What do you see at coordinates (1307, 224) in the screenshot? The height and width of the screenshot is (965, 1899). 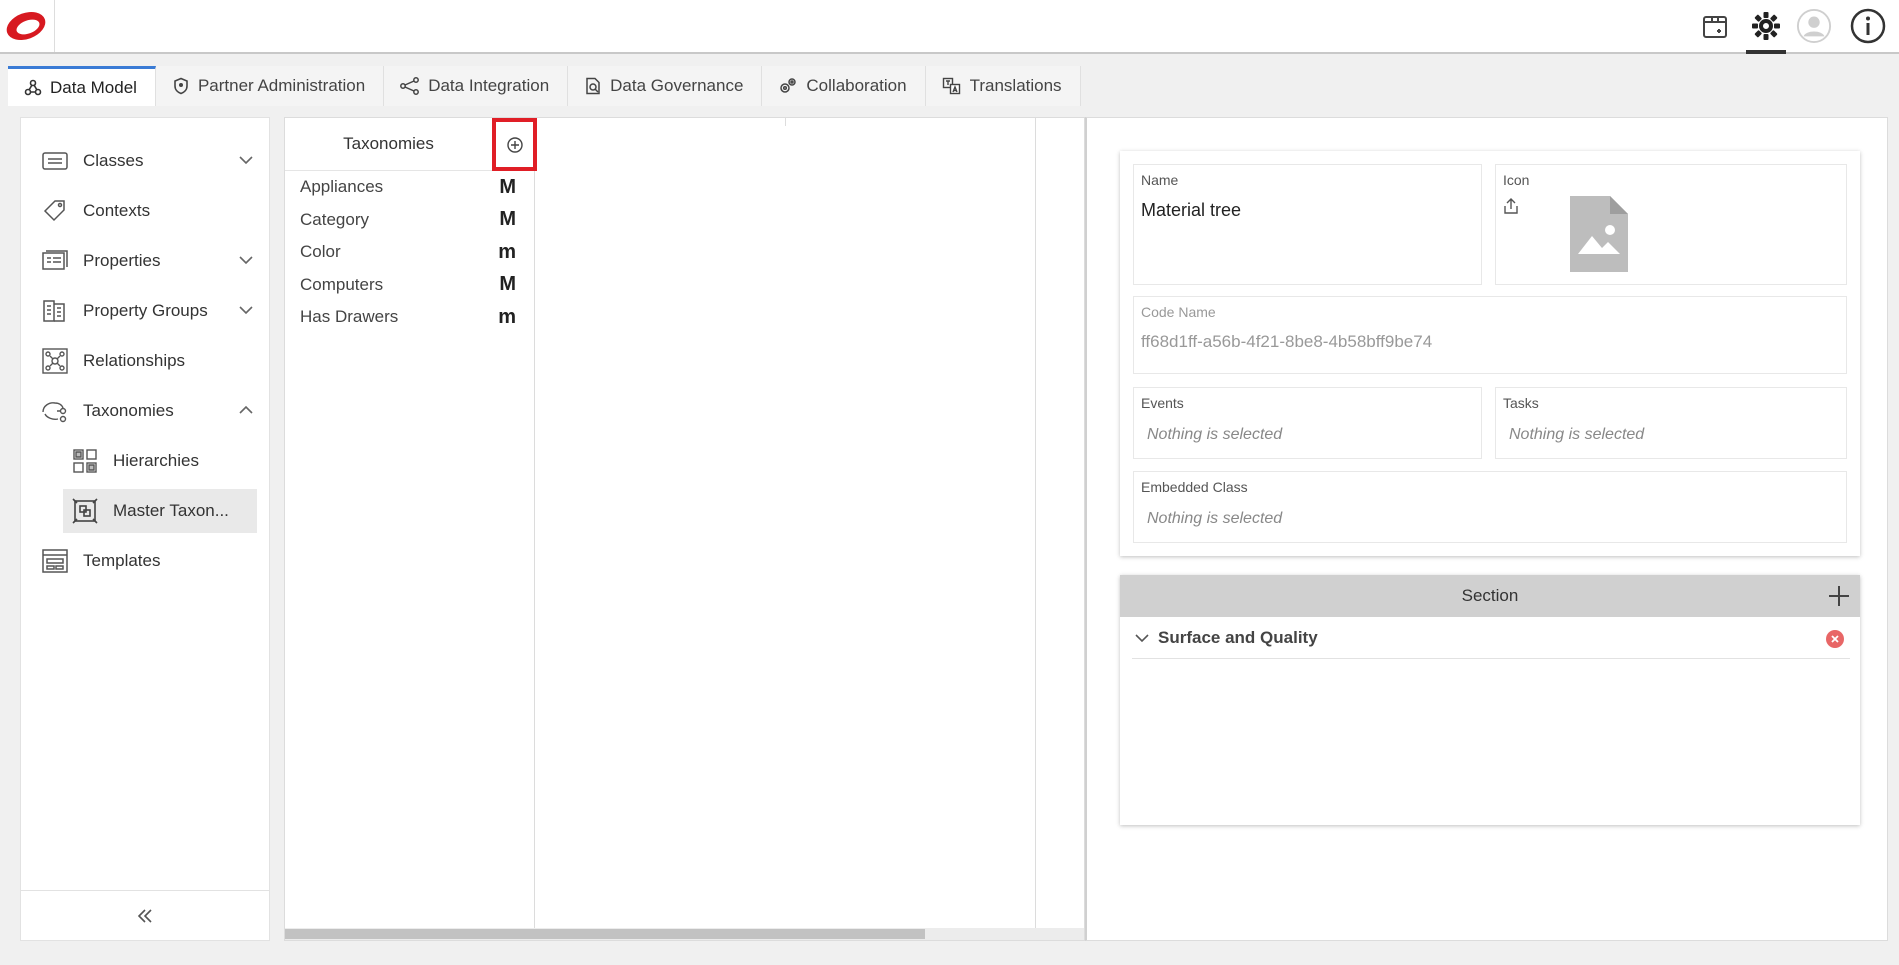 I see `name-field: Name Material tree` at bounding box center [1307, 224].